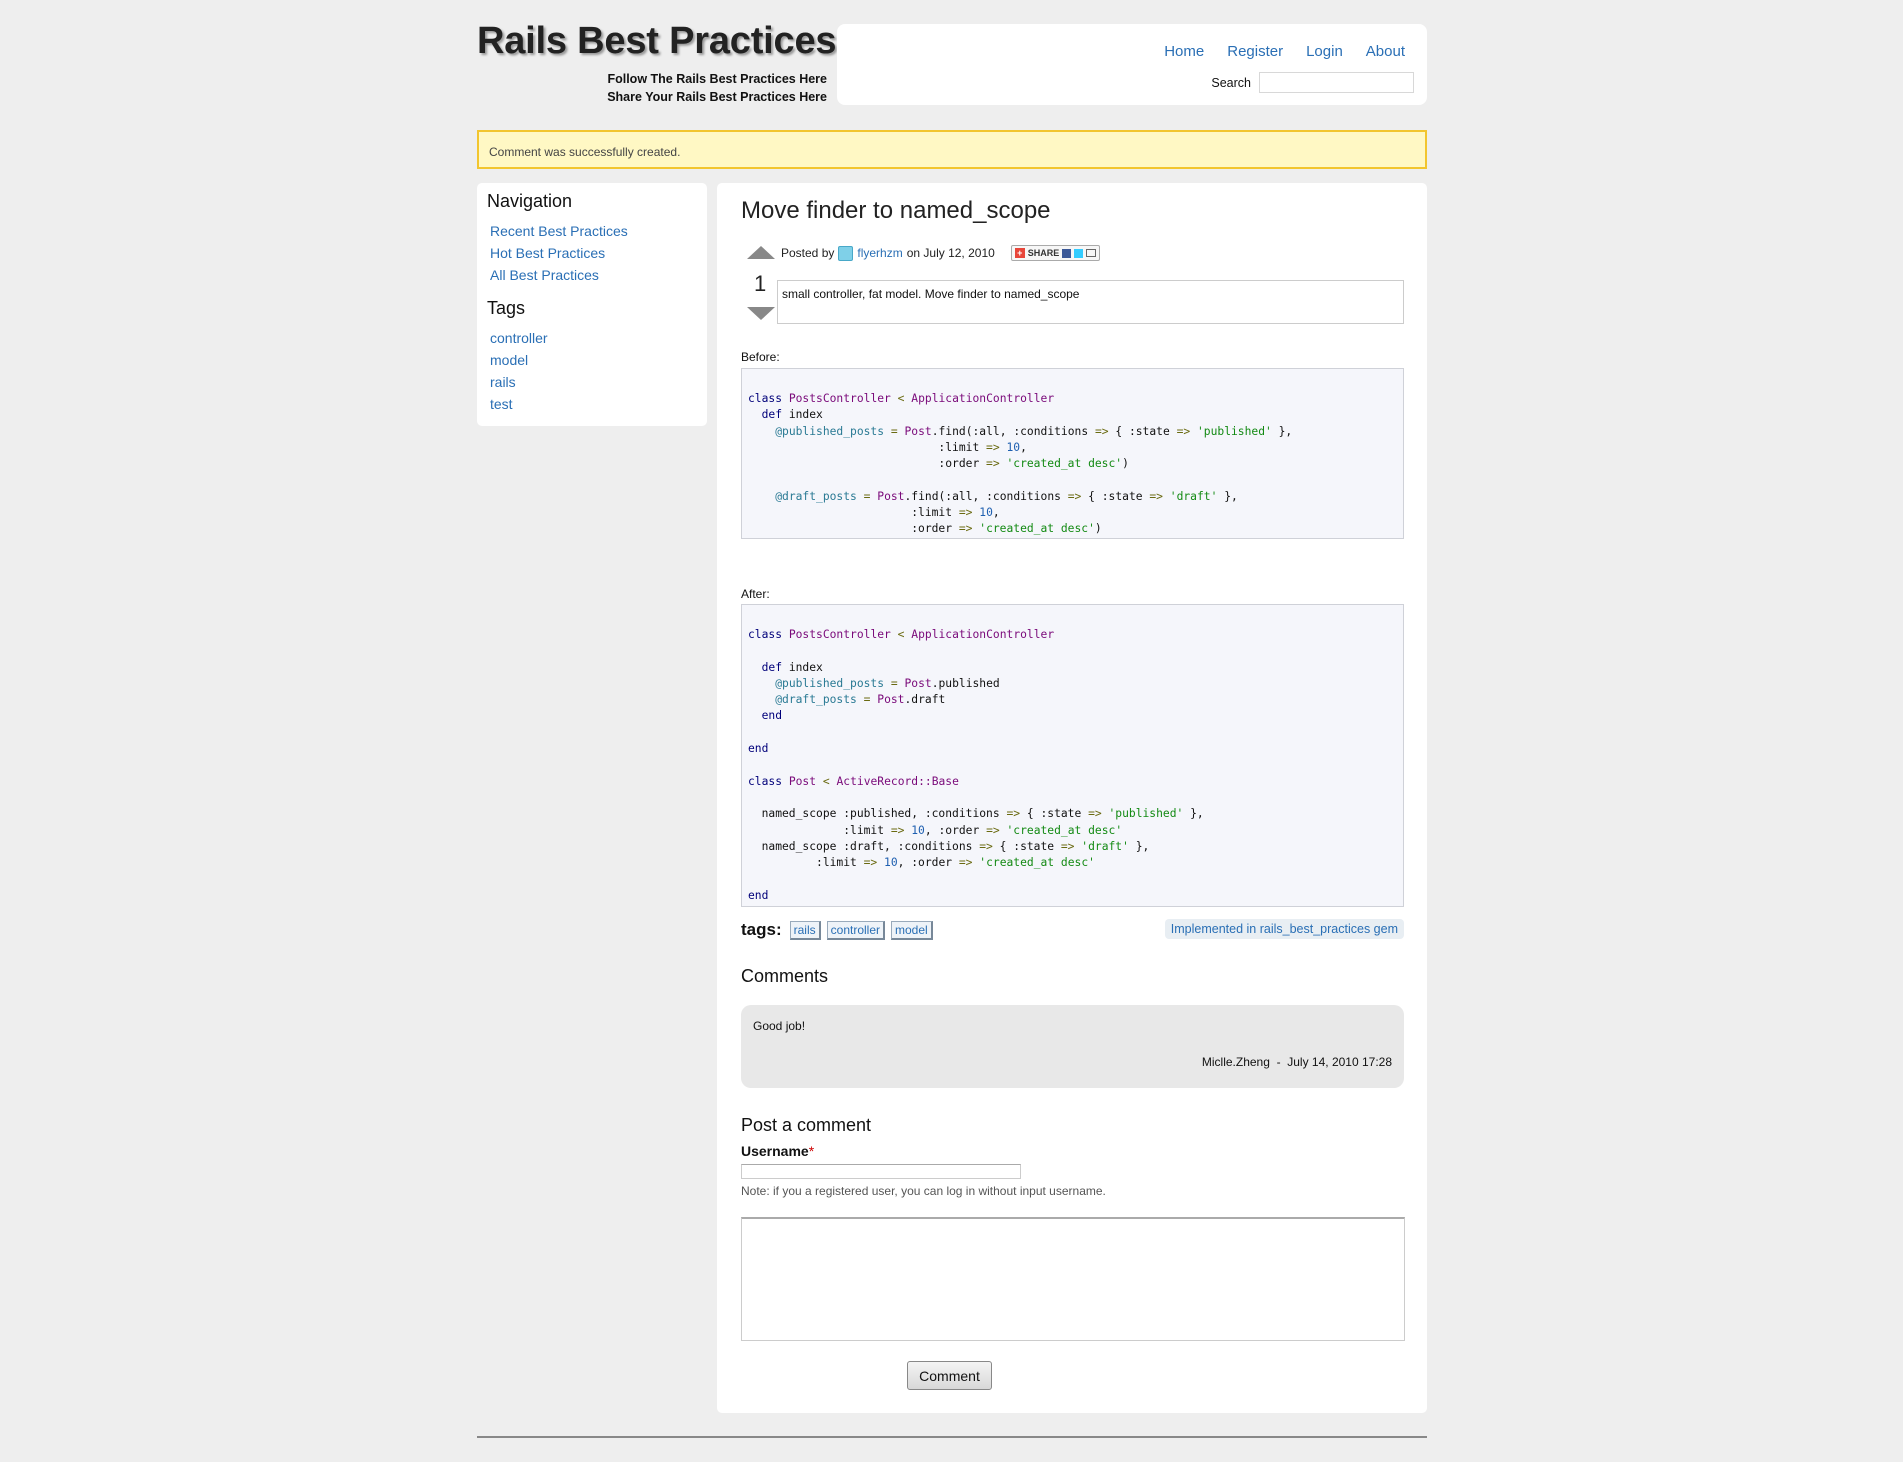  Describe the element at coordinates (950, 253) in the screenshot. I see `posted-date: on July 12, 2010` at that location.